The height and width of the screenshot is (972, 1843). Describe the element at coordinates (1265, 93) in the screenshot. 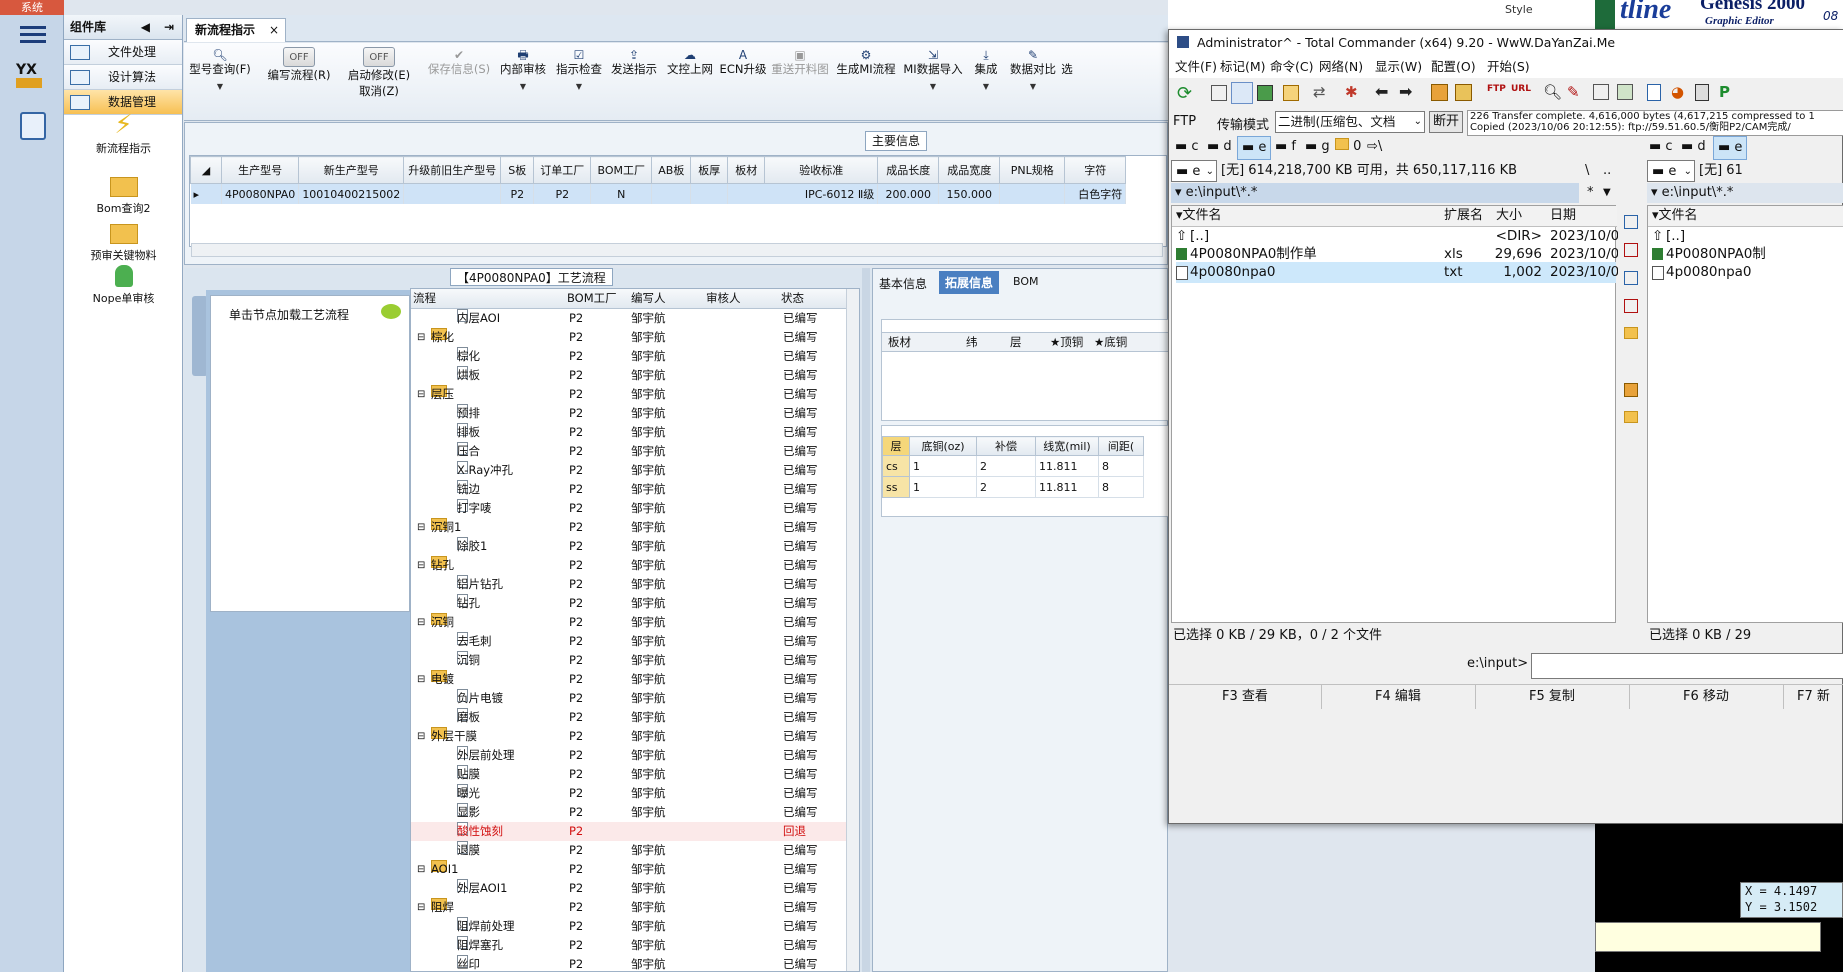

I see `thumbnail-icon` at that location.